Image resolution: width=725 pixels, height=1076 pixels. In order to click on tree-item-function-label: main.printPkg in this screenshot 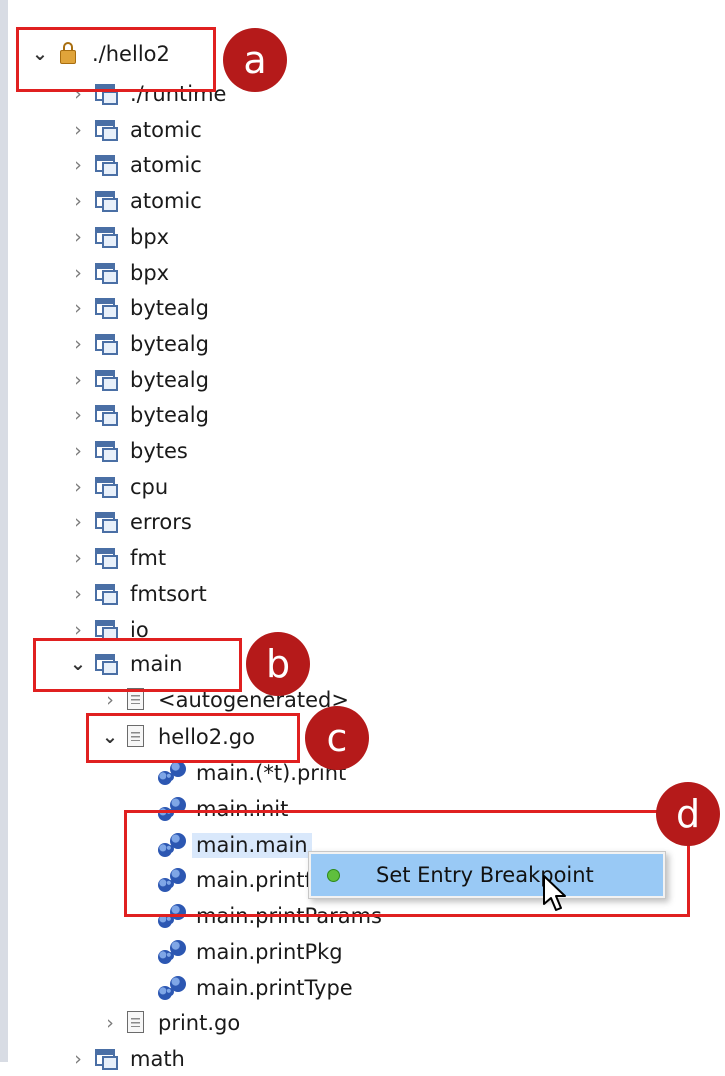, I will do `click(269, 951)`.